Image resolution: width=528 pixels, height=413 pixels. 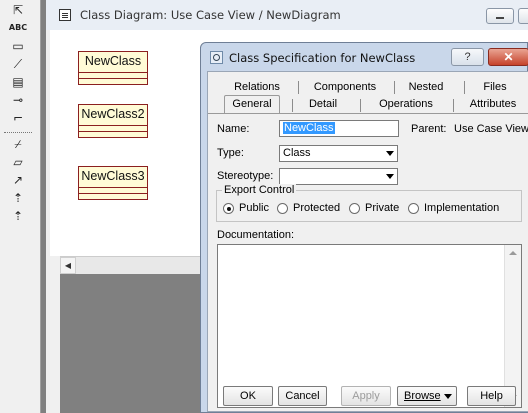 What do you see at coordinates (297, 153) in the screenshot?
I see `type-select-value: Class` at bounding box center [297, 153].